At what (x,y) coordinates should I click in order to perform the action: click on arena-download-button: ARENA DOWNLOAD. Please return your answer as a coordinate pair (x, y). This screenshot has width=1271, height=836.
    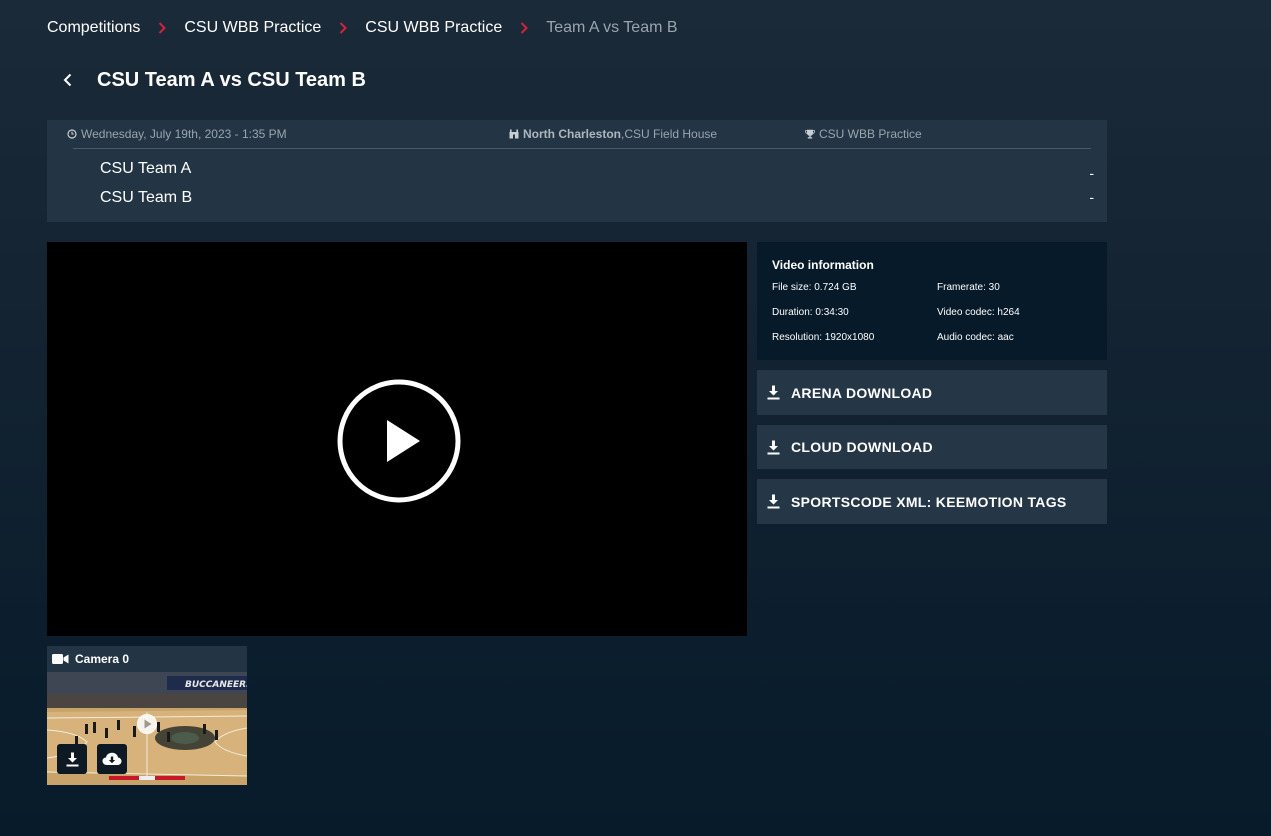
    Looking at the image, I should click on (932, 392).